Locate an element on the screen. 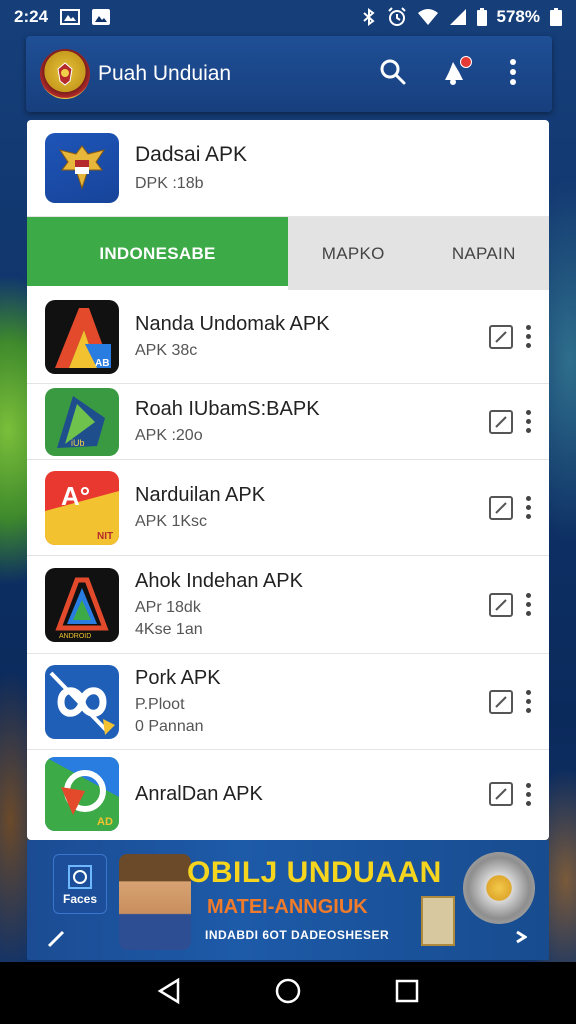 Image resolution: width=576 pixels, height=1024 pixels. app-title: Ahok Indehan APK is located at coordinates (219, 581).